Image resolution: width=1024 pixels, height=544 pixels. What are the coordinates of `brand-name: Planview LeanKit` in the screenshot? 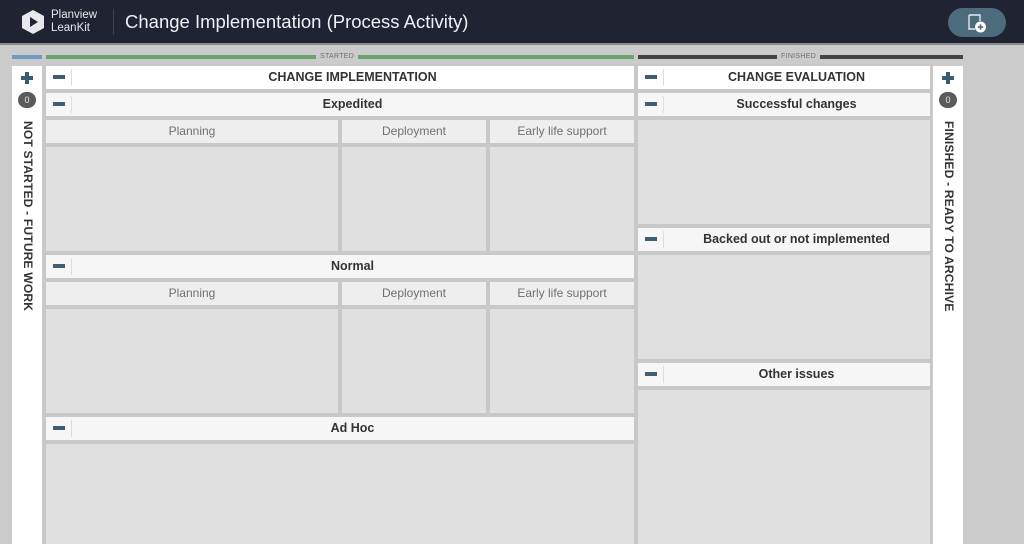 It's located at (74, 22).